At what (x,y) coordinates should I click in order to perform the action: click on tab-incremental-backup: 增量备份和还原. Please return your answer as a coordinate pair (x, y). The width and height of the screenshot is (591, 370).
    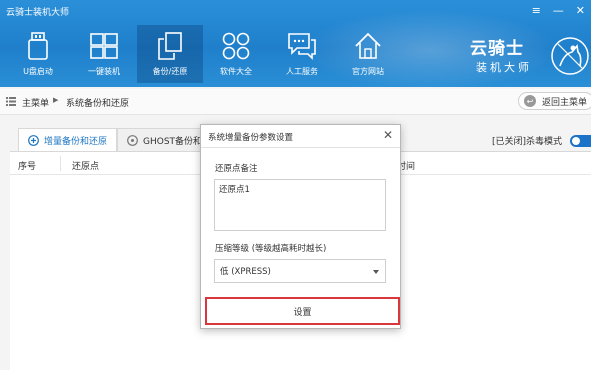
    Looking at the image, I should click on (68, 140).